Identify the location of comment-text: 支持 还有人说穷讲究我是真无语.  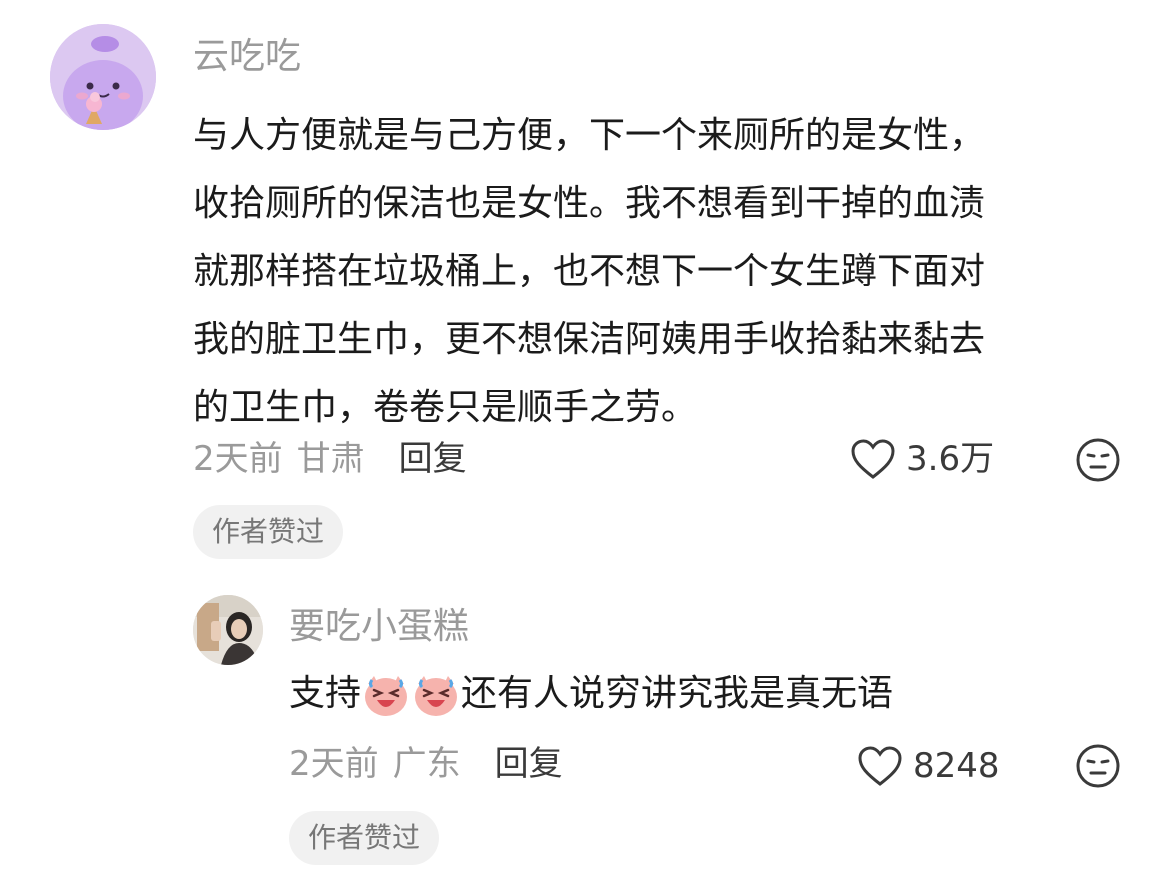
(591, 694).